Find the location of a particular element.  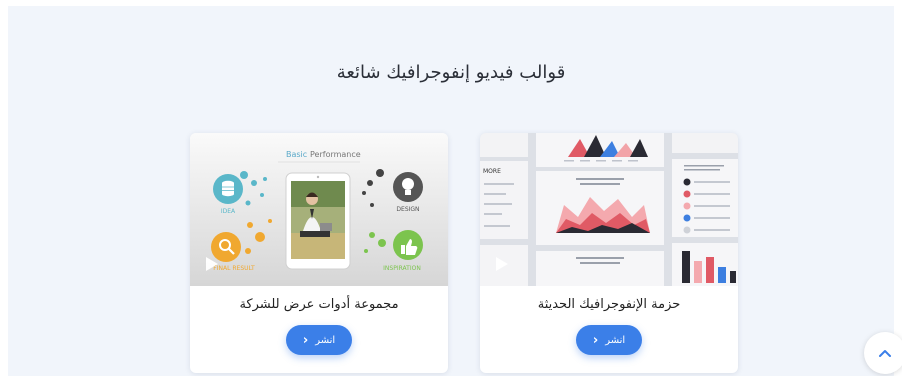

card-title: مجموعة أدوات عرض للشركة is located at coordinates (319, 304).